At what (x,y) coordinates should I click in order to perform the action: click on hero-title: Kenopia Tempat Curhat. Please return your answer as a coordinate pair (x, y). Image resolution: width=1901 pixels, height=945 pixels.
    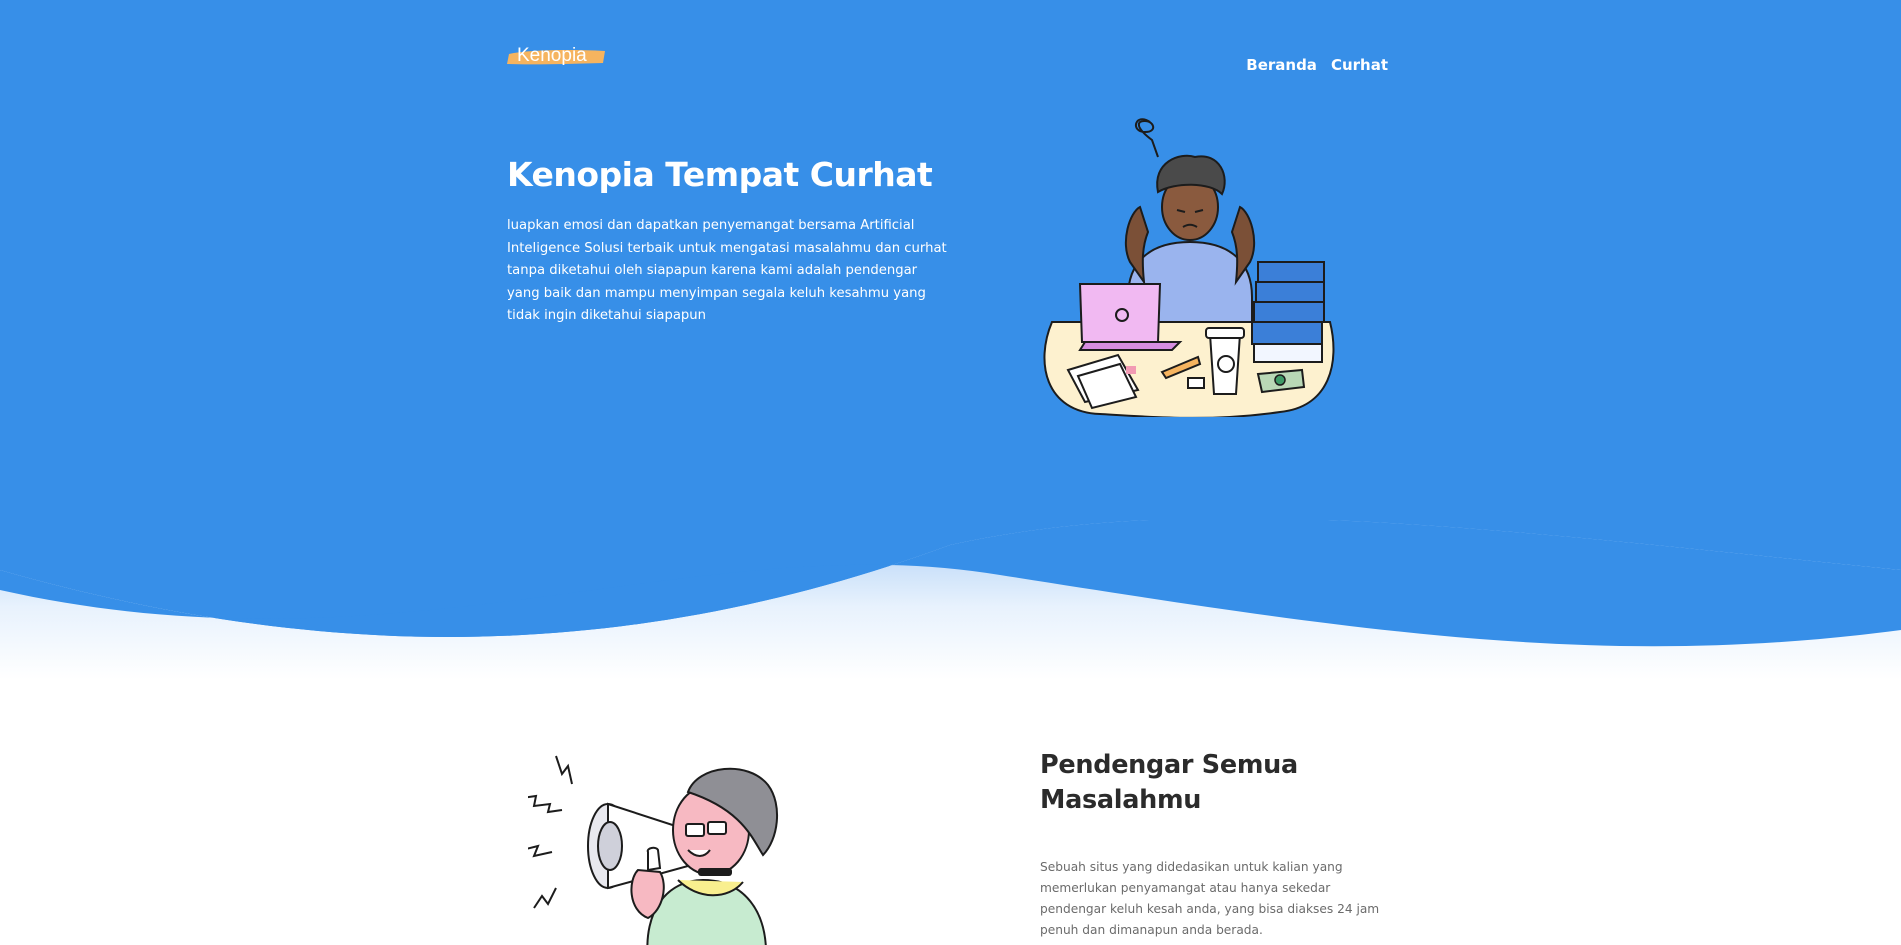
    Looking at the image, I should click on (720, 174).